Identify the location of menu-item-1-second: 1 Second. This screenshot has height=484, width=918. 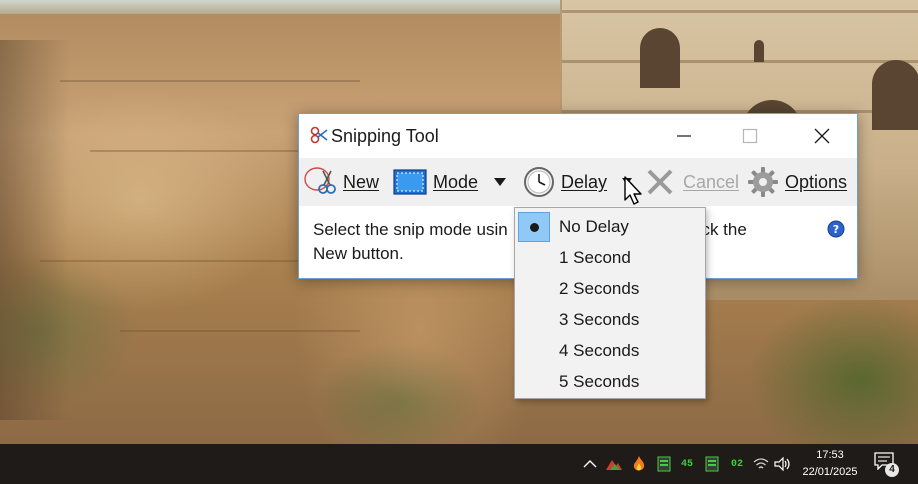
(610, 257).